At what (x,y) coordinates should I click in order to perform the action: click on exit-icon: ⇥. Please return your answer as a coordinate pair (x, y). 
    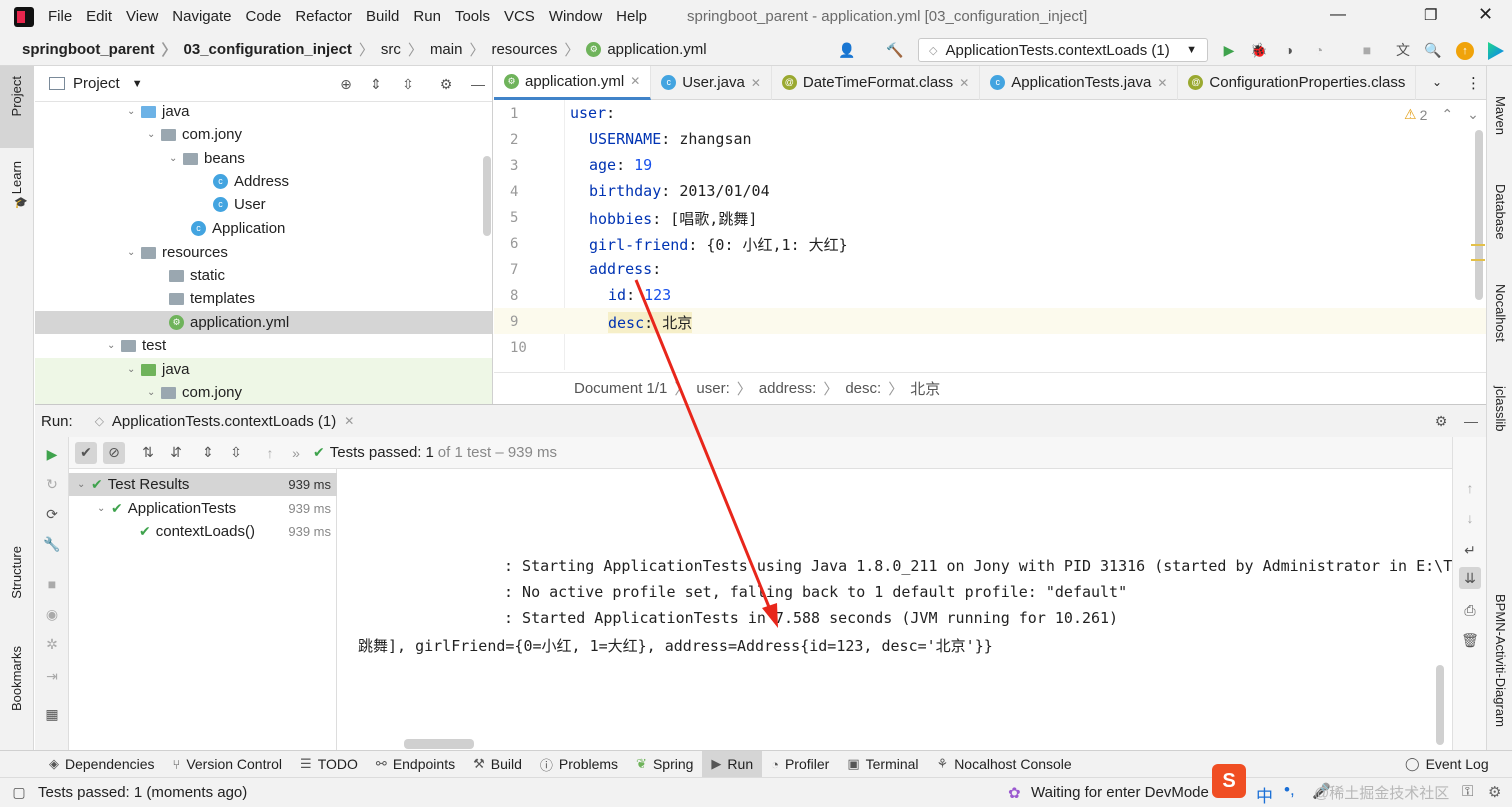
    Looking at the image, I should click on (52, 676).